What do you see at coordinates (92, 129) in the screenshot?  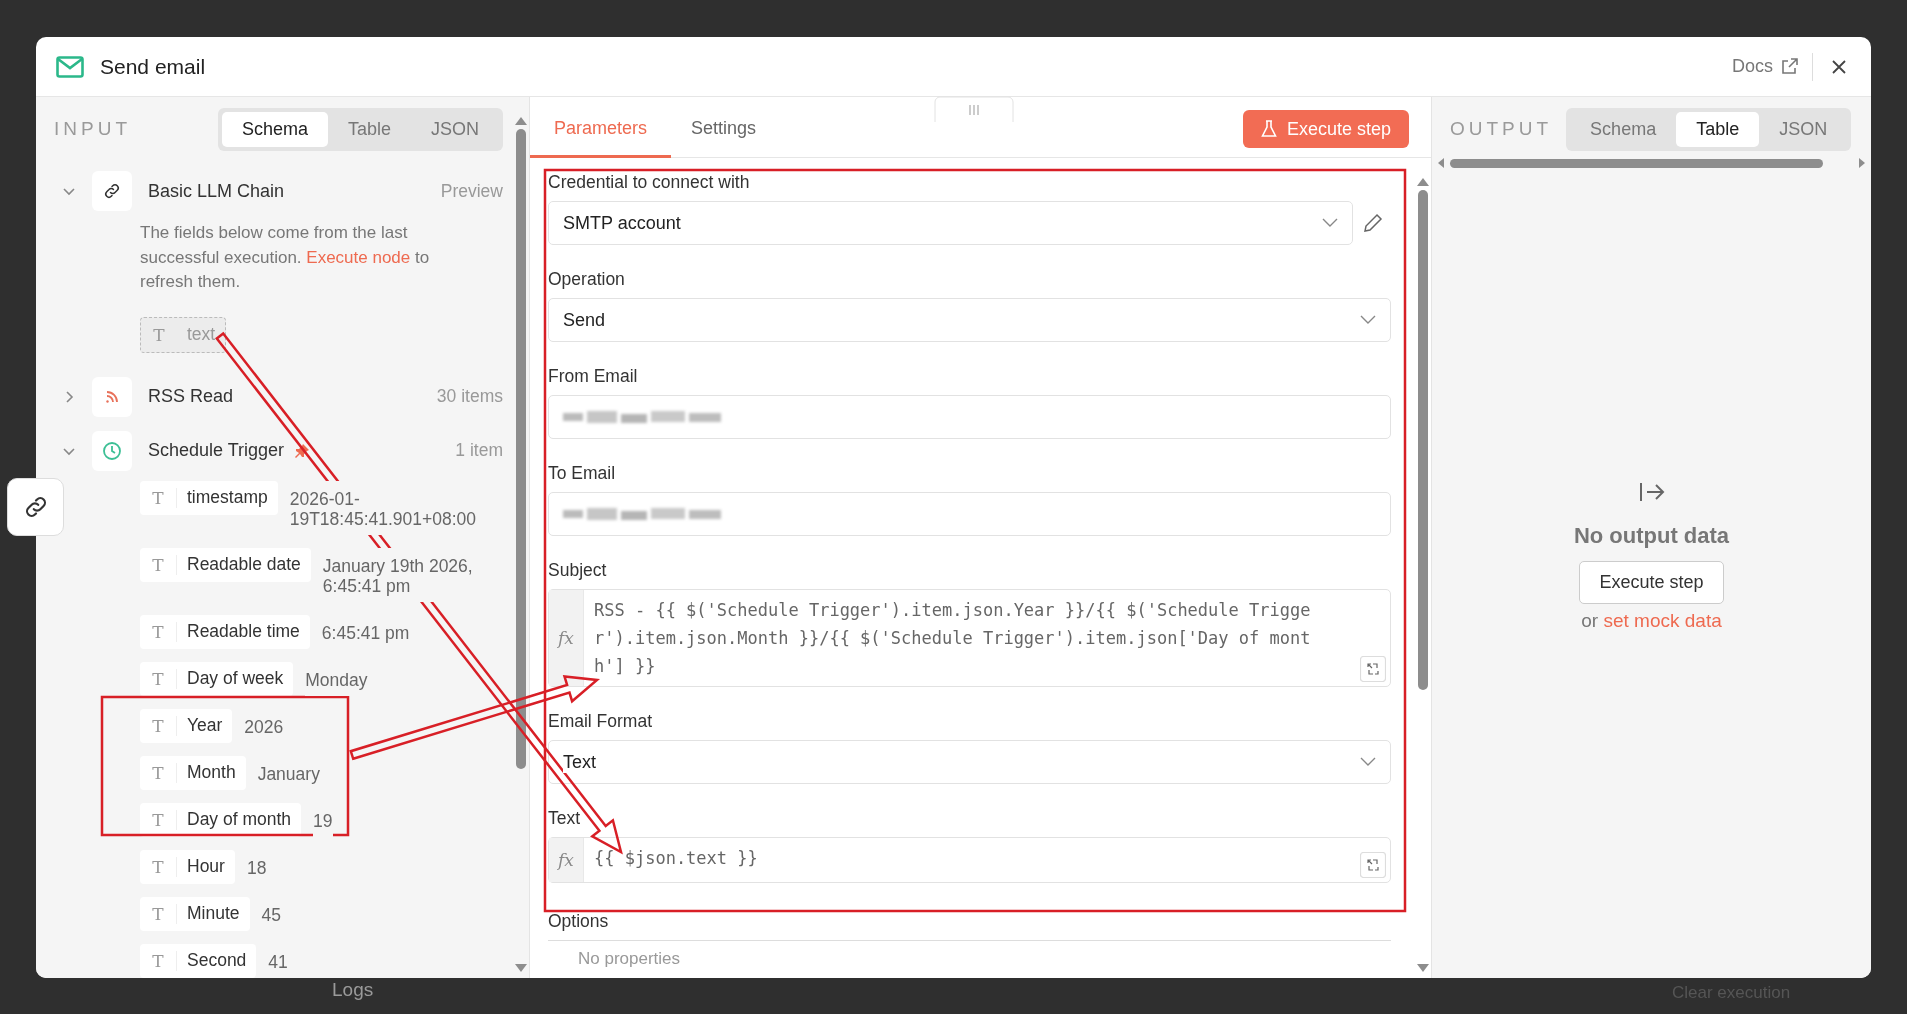 I see `input-heading: INPUT` at bounding box center [92, 129].